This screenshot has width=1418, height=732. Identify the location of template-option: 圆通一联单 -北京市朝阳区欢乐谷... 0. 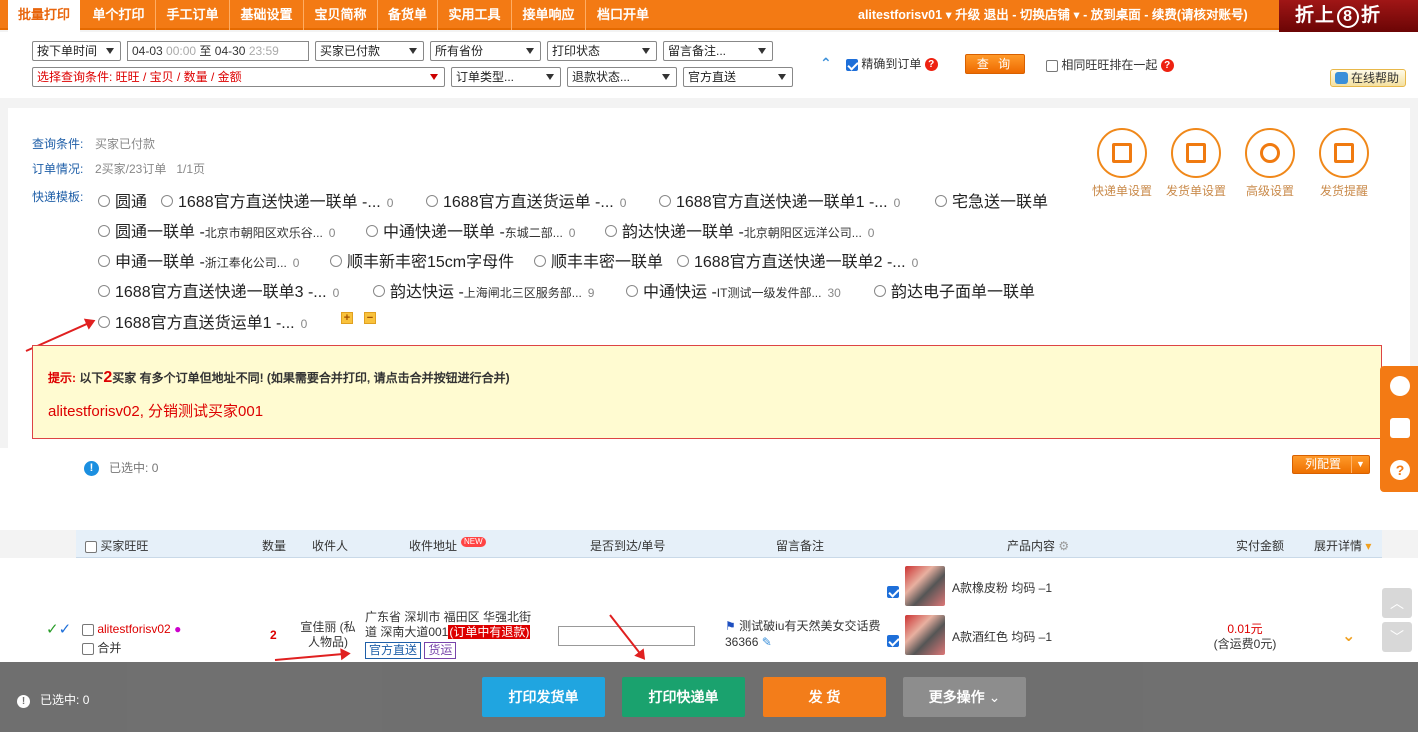
(216, 230).